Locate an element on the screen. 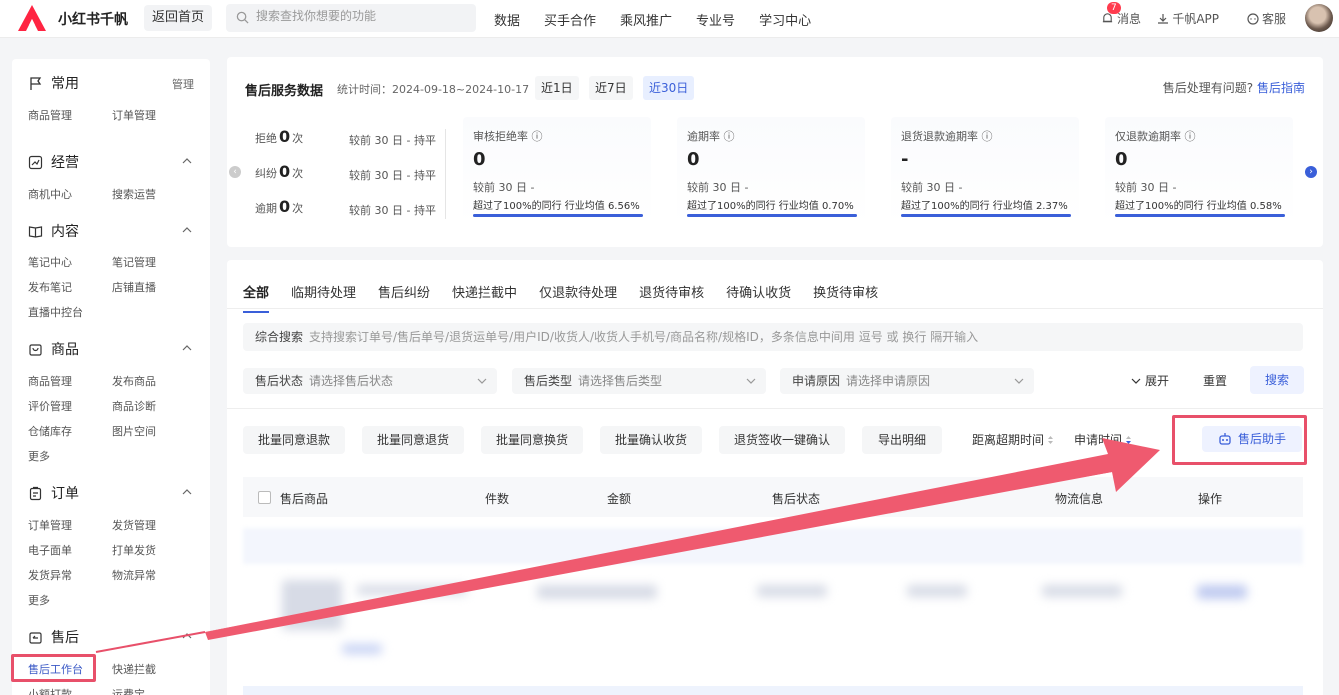 This screenshot has height=695, width=1339. sidebar-section-common: 常用 is located at coordinates (53, 83).